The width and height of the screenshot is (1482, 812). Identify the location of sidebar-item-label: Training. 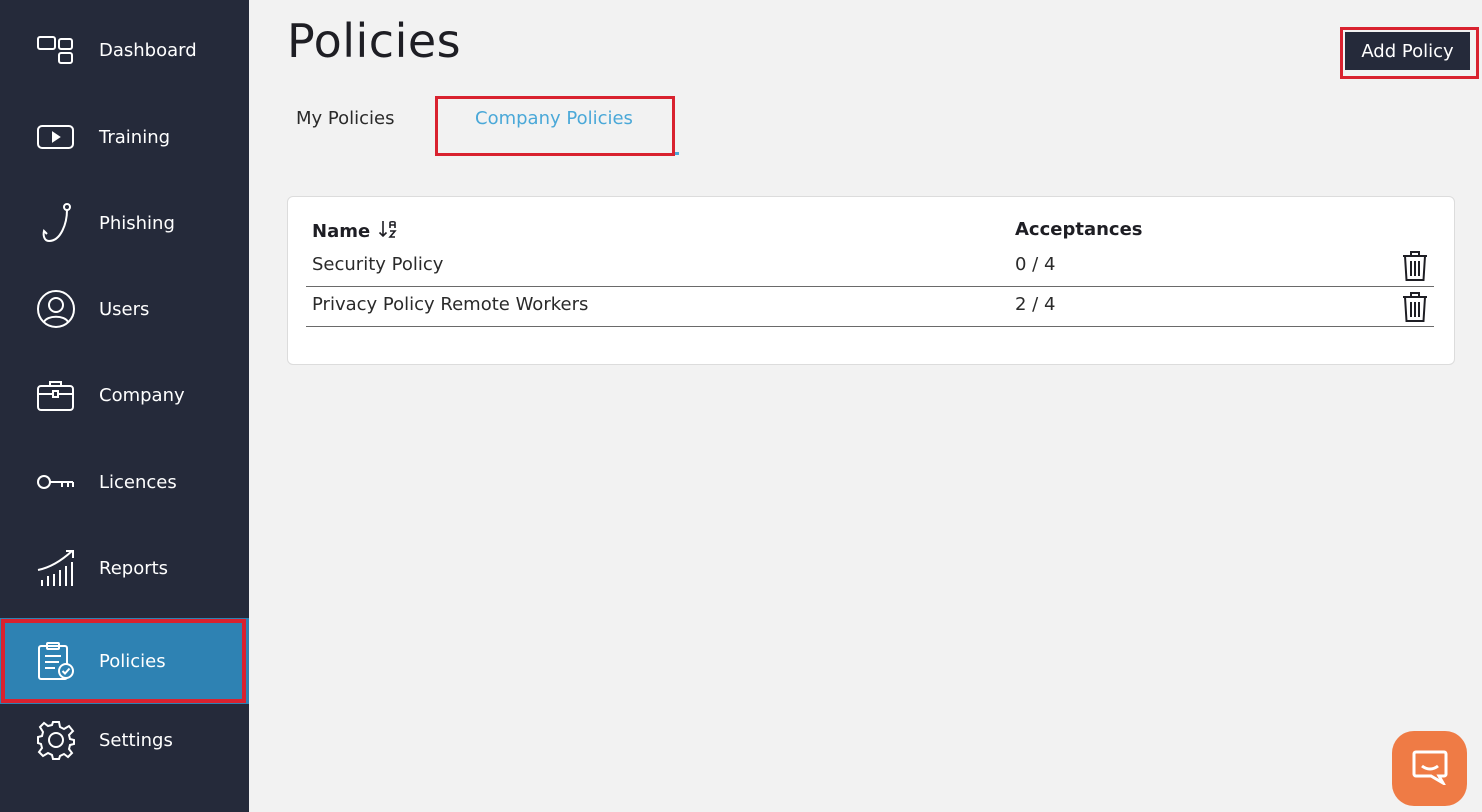
(135, 137).